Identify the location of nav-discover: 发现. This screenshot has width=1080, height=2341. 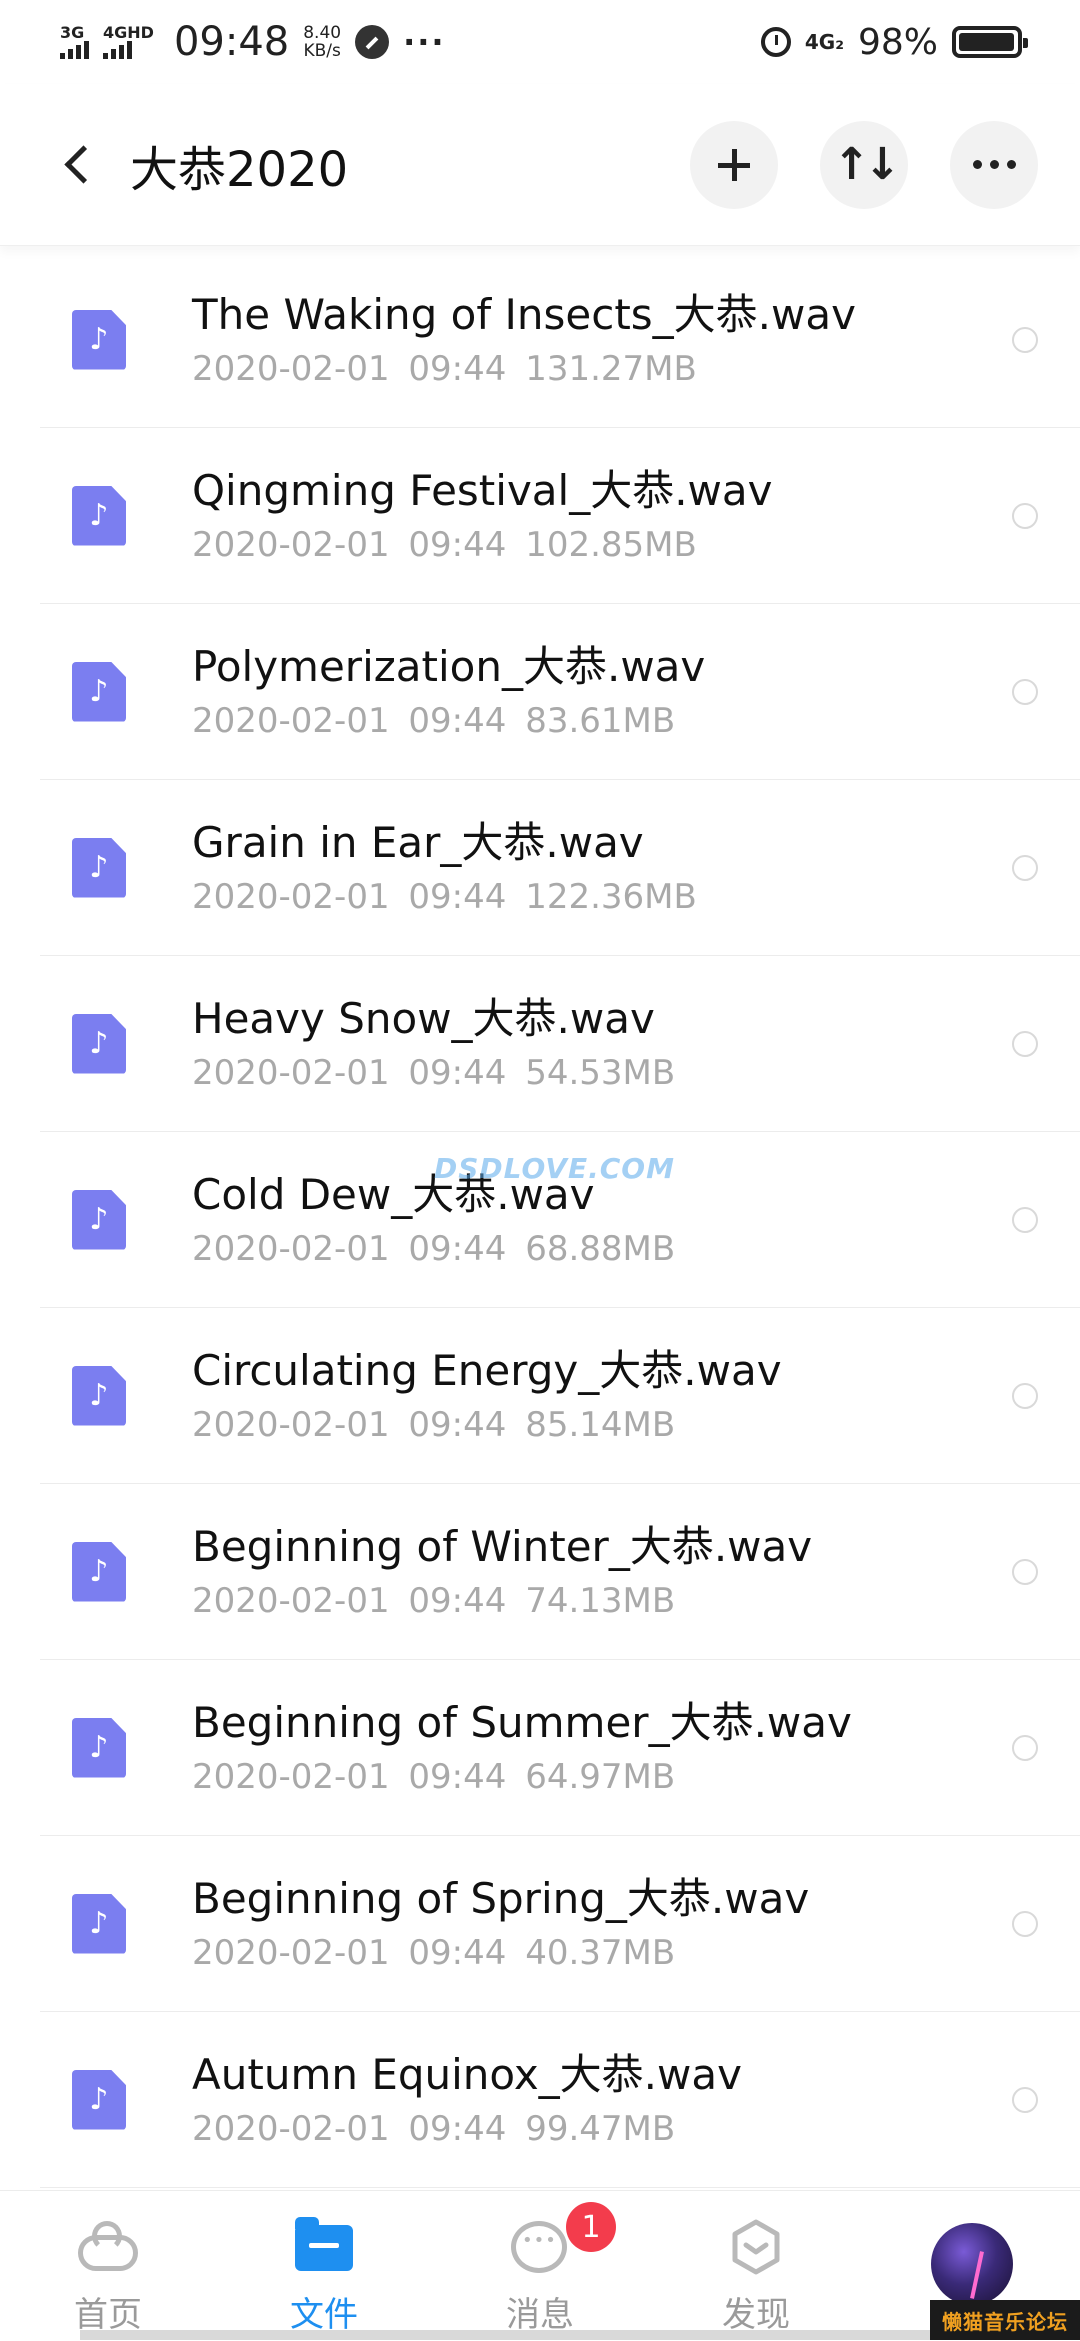
(756, 2266).